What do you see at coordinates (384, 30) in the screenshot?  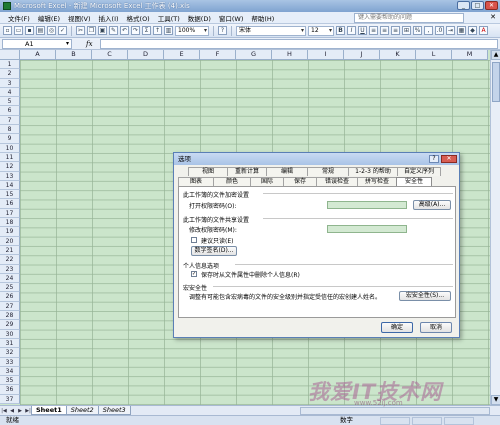 I see `align-center-icon: ≡` at bounding box center [384, 30].